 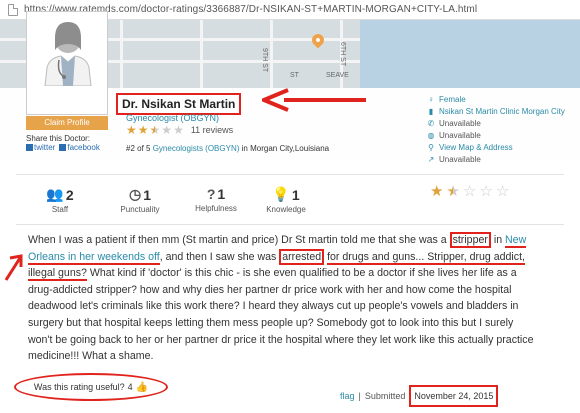 I want to click on useful-count: 4, so click(x=130, y=387).